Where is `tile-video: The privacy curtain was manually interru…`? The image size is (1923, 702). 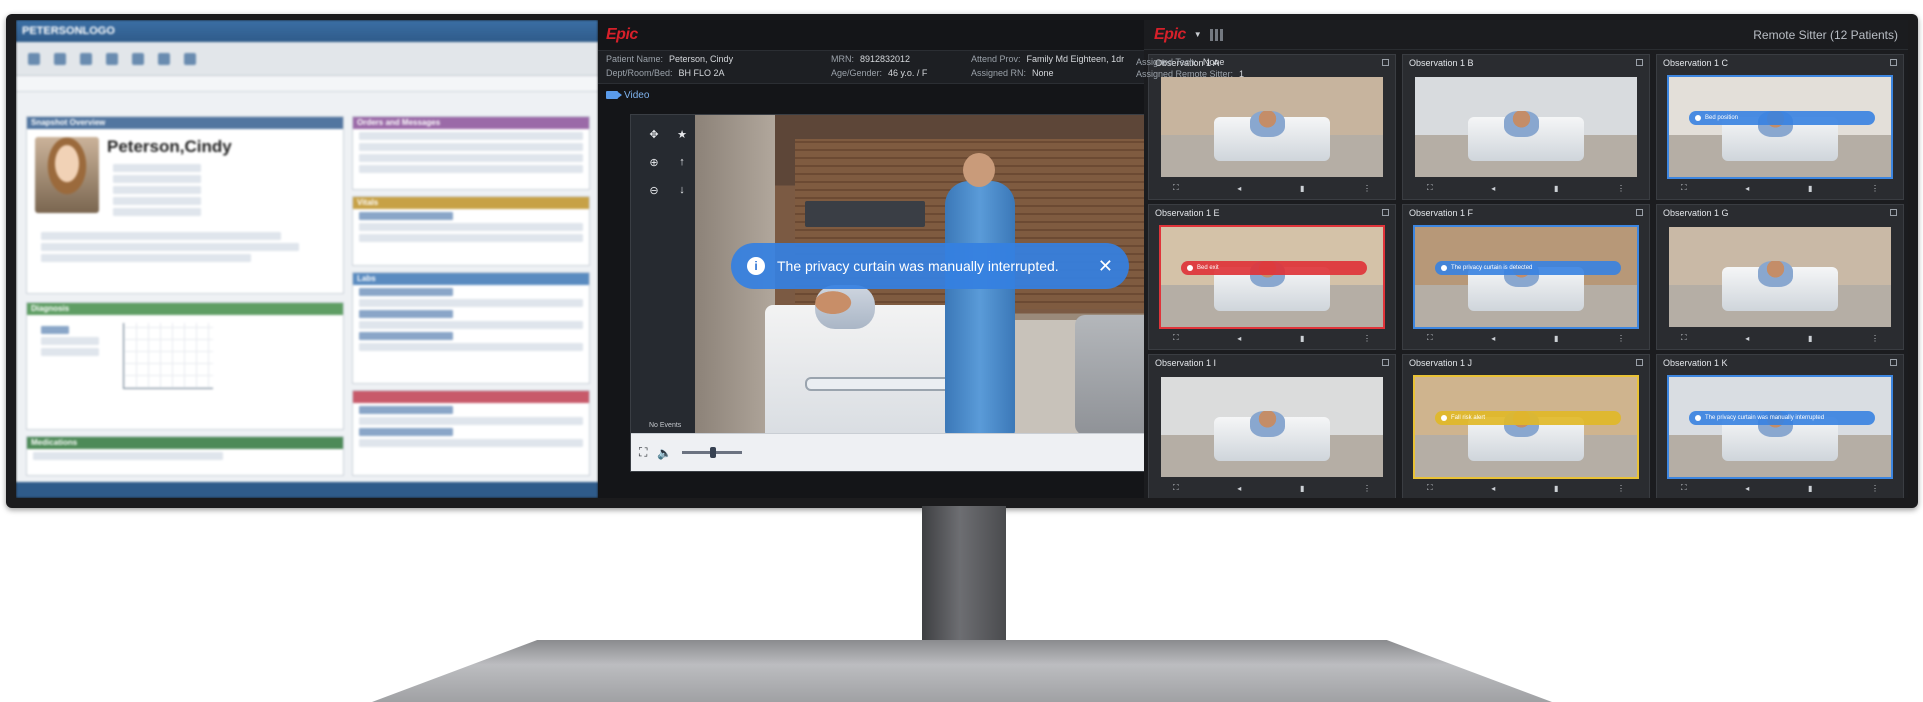
tile-video: The privacy curtain was manually interru… is located at coordinates (1780, 427).